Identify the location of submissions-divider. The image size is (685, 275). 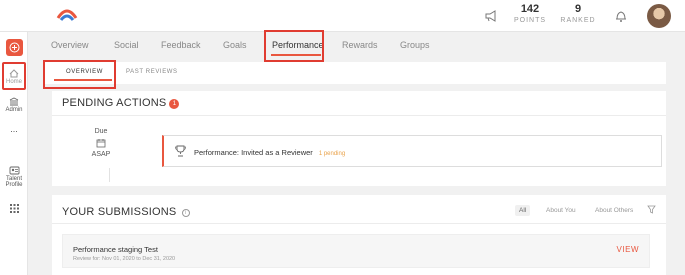
(359, 223).